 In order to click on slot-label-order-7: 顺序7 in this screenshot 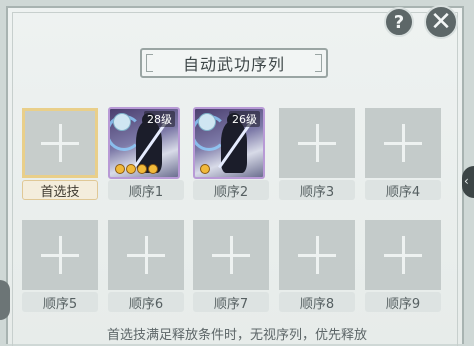, I will do `click(231, 302)`.